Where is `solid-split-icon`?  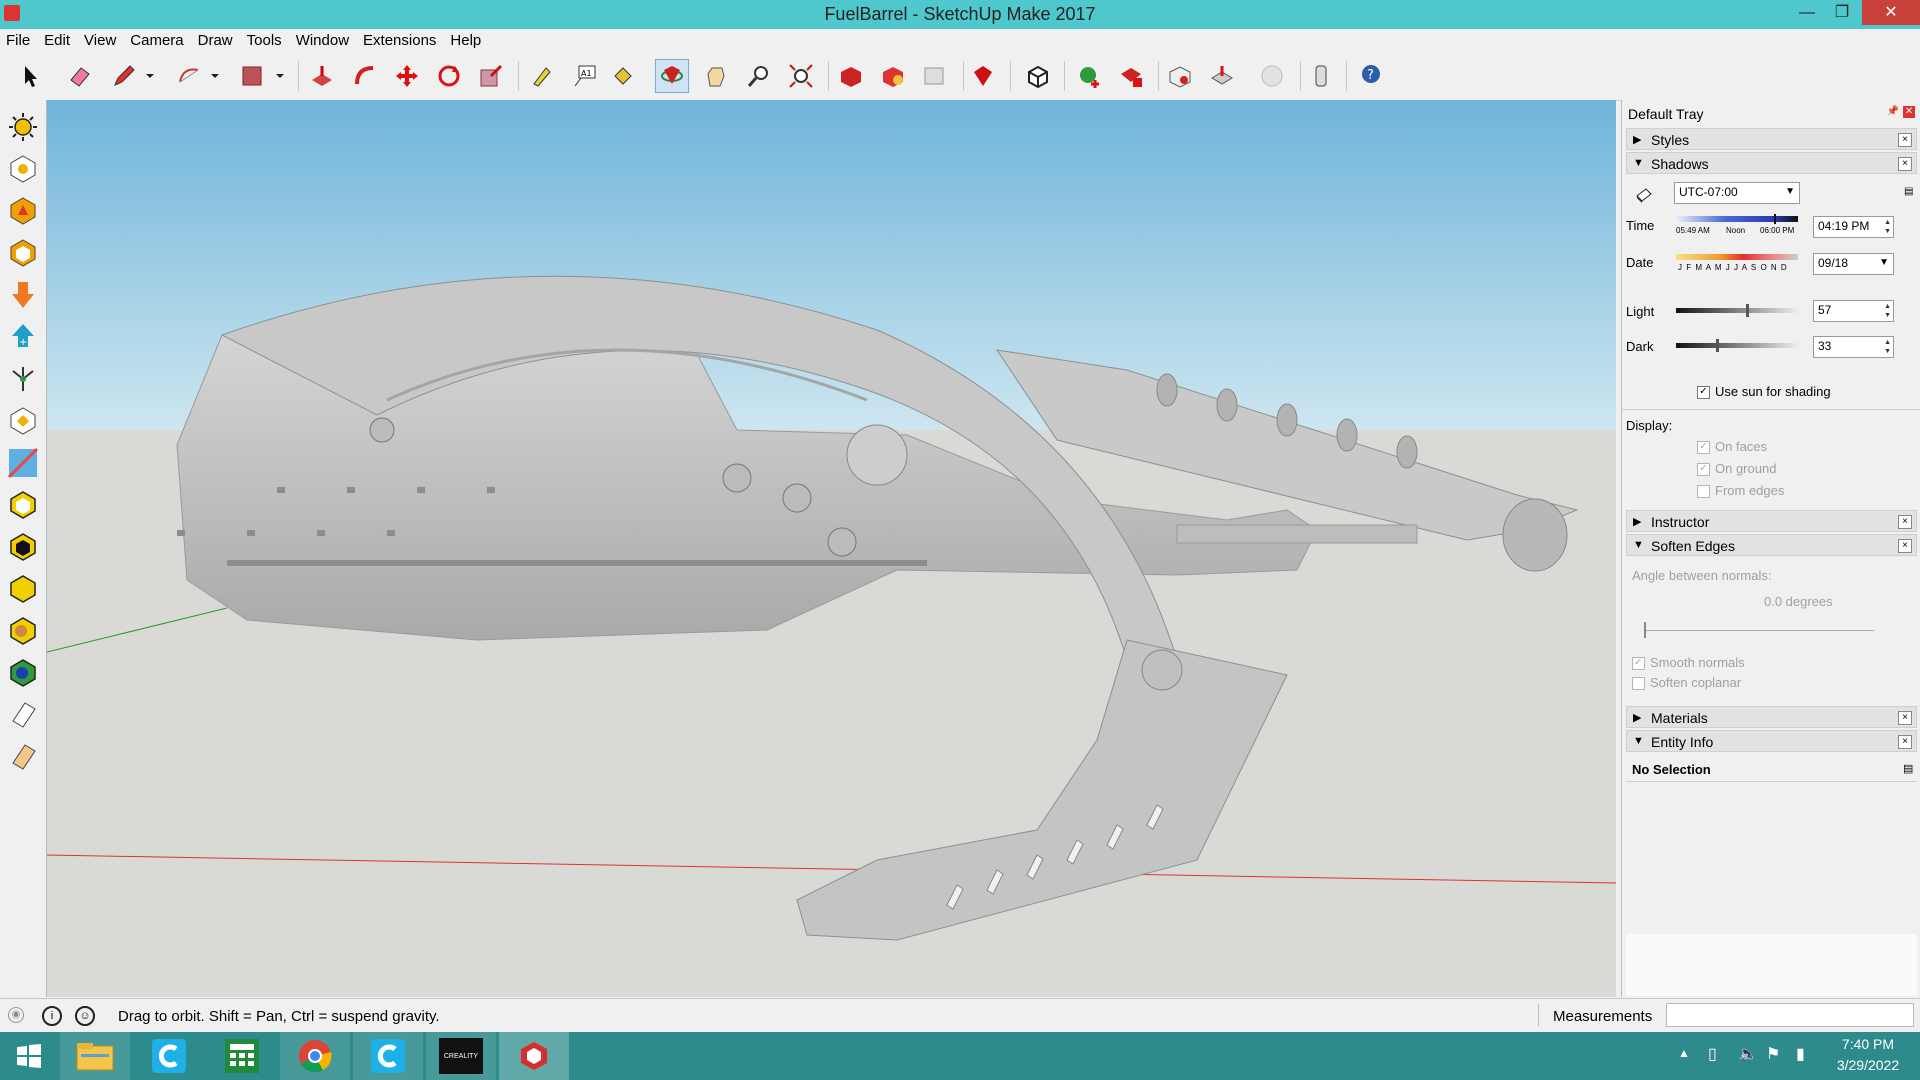 solid-split-icon is located at coordinates (23, 715).